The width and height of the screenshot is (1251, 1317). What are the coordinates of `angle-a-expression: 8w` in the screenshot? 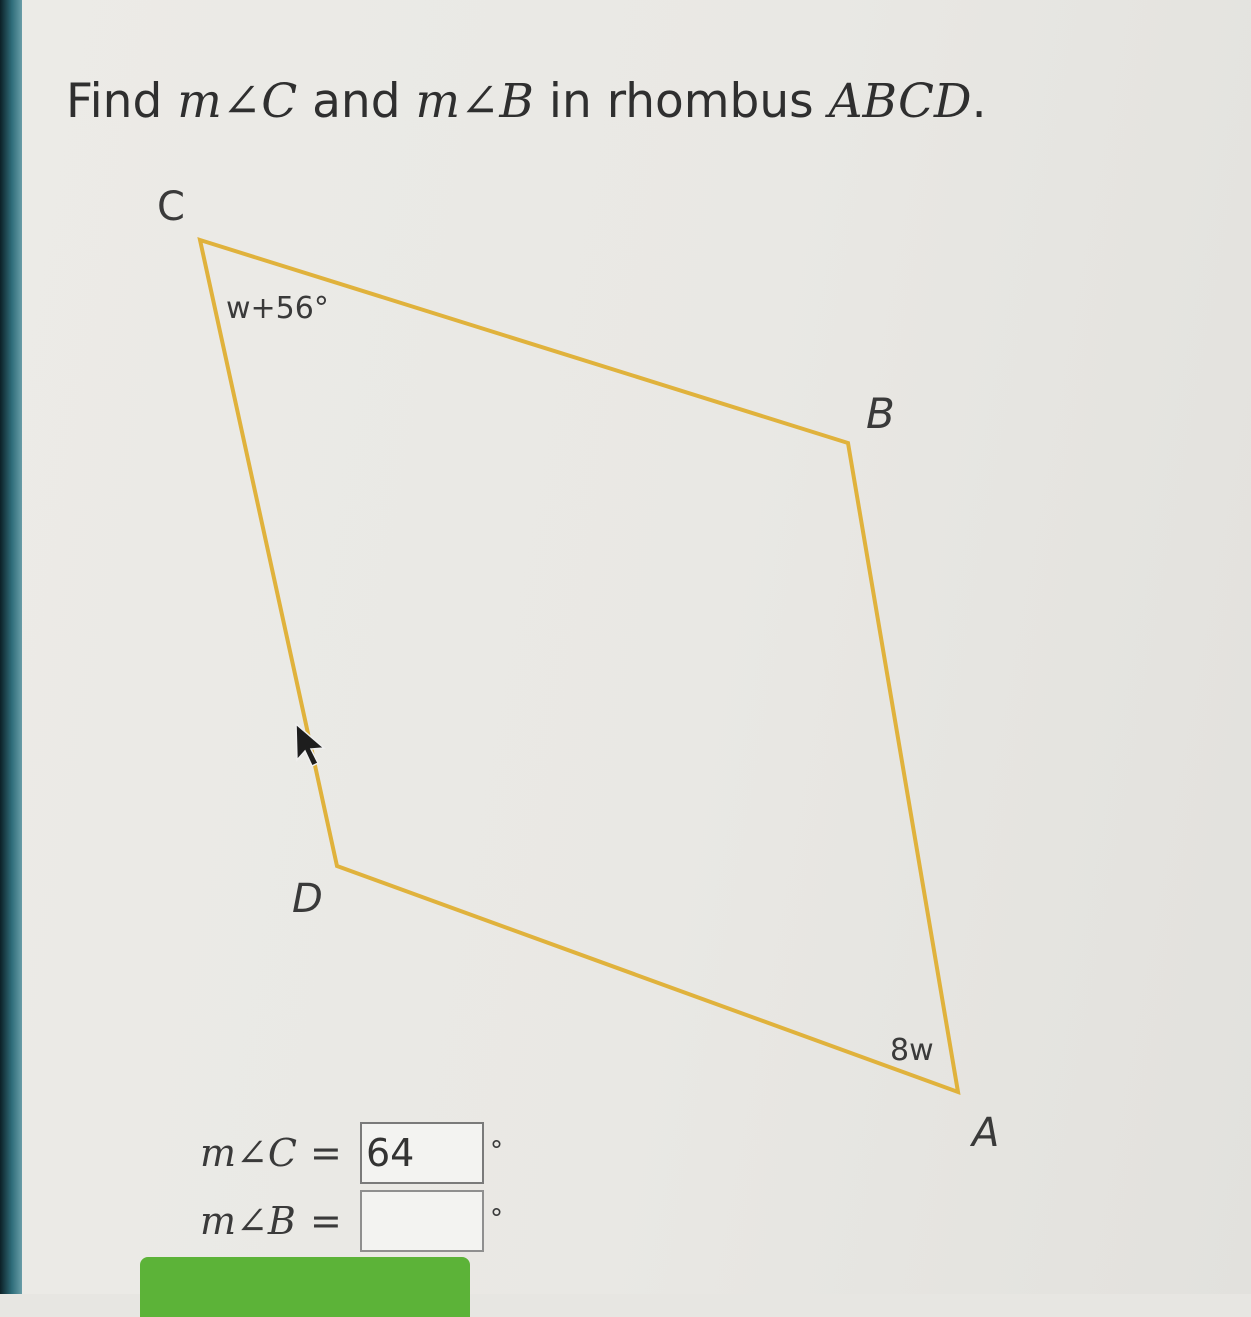 It's located at (912, 1050).